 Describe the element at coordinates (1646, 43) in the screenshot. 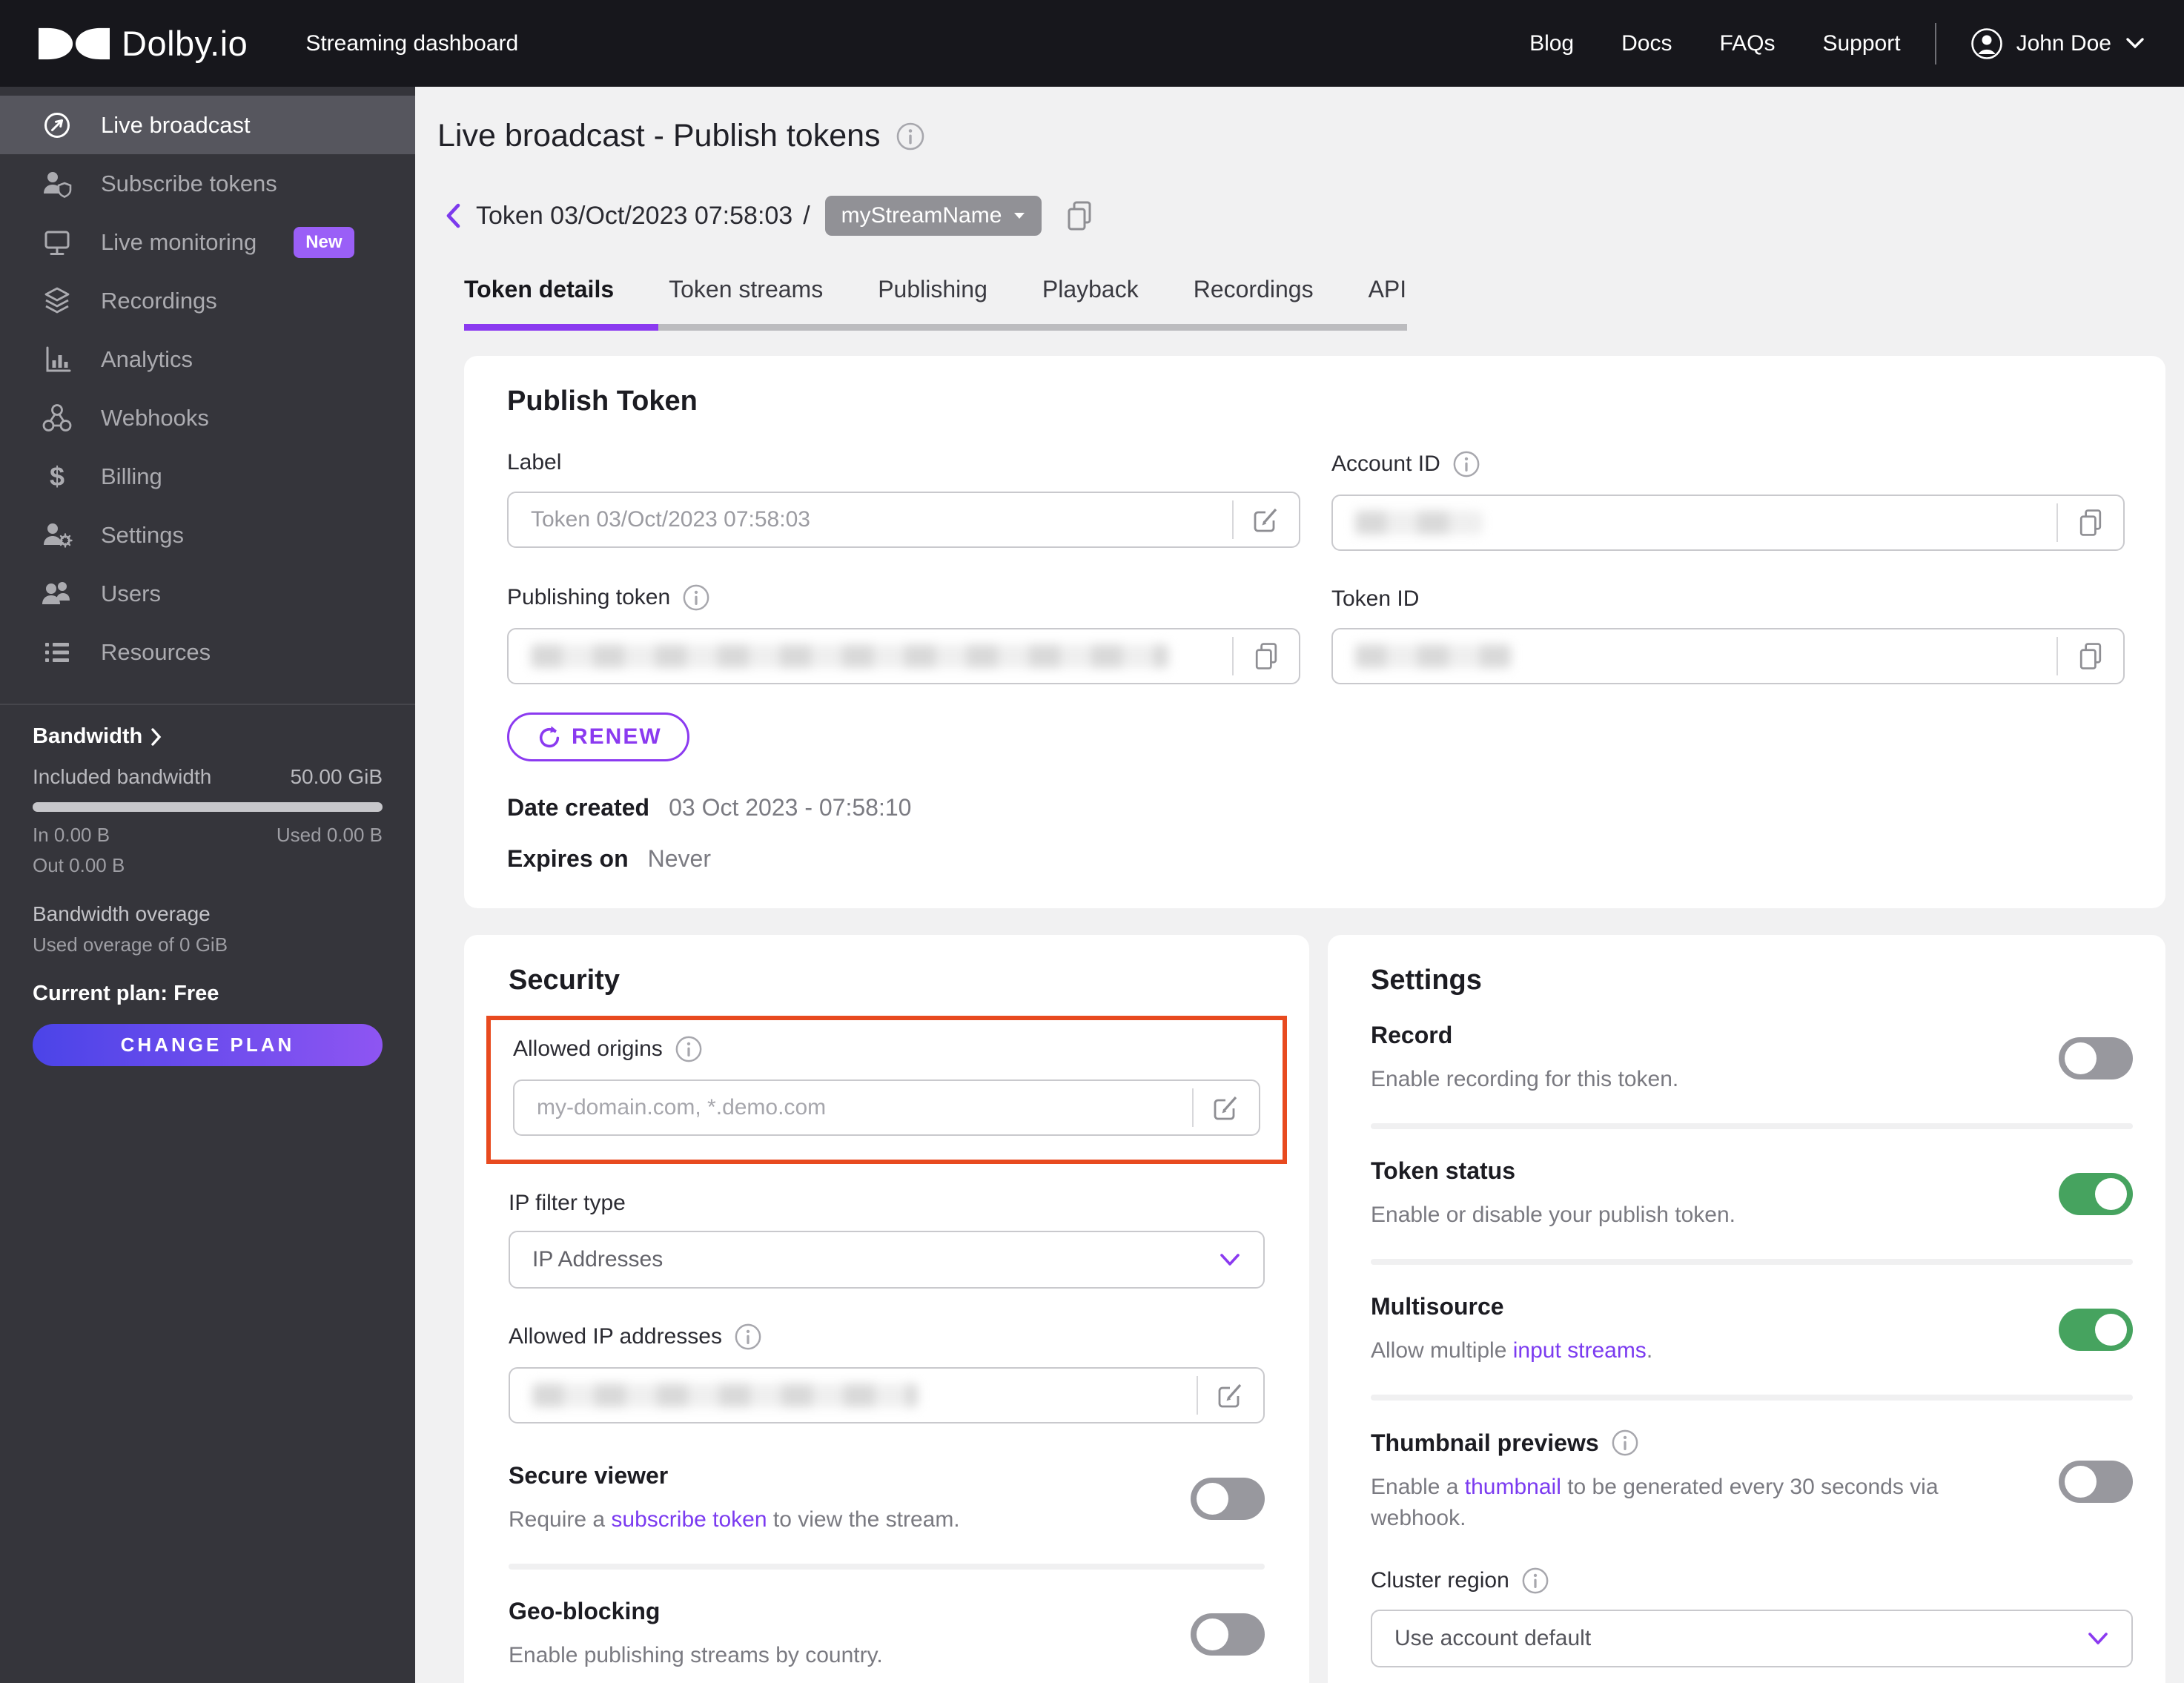

I see `nav-docs: Docs` at that location.